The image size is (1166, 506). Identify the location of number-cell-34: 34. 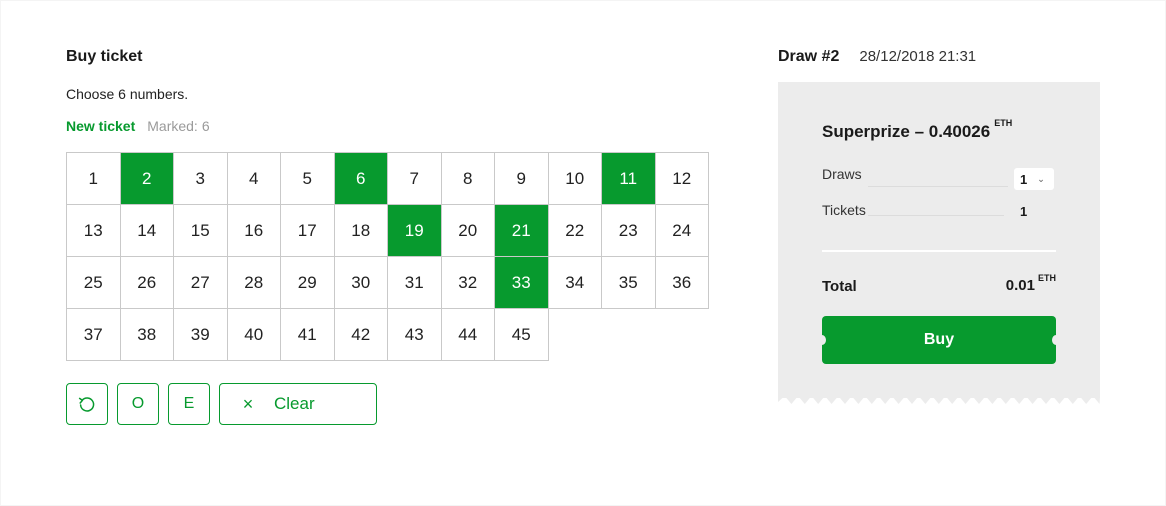
(575, 283).